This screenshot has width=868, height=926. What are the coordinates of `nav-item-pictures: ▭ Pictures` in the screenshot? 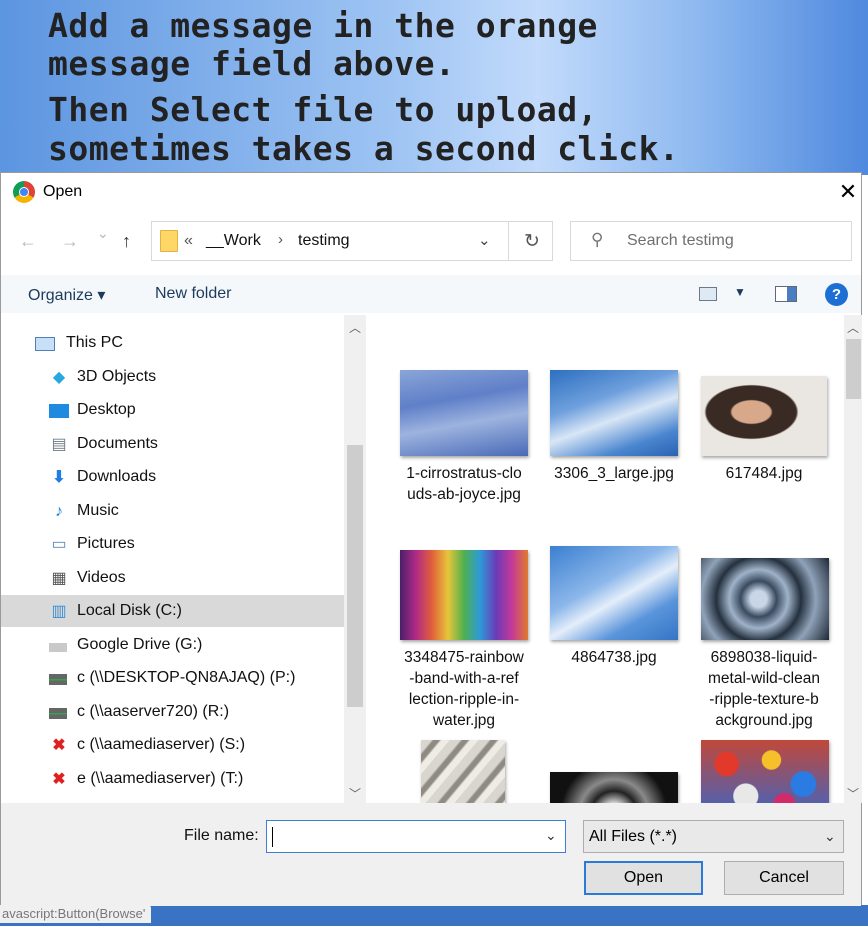 It's located at (172, 544).